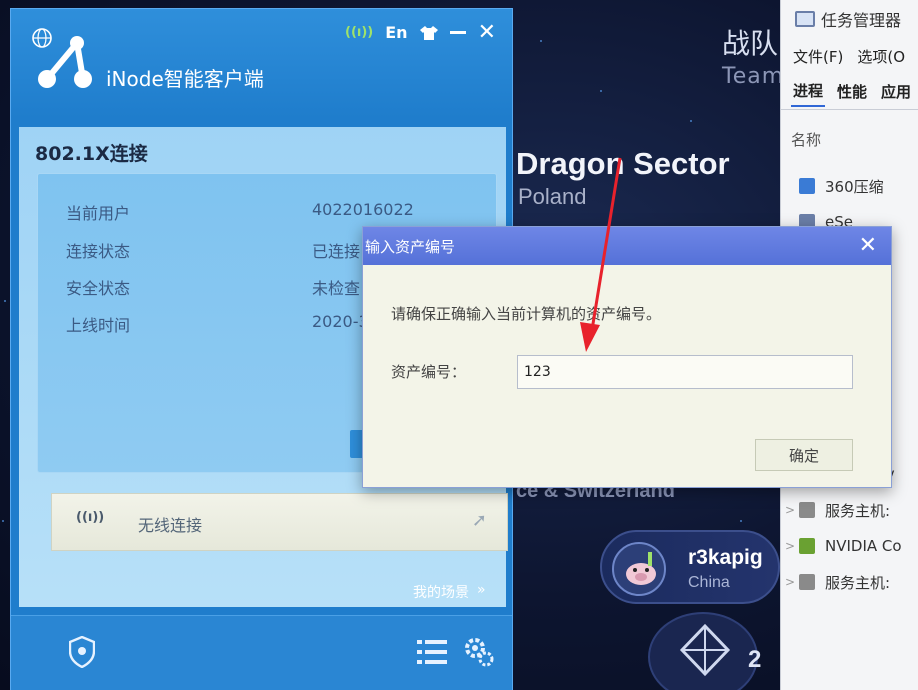 Image resolution: width=918 pixels, height=690 pixels. Describe the element at coordinates (98, 213) in the screenshot. I see `info-label: 当前用户` at that location.